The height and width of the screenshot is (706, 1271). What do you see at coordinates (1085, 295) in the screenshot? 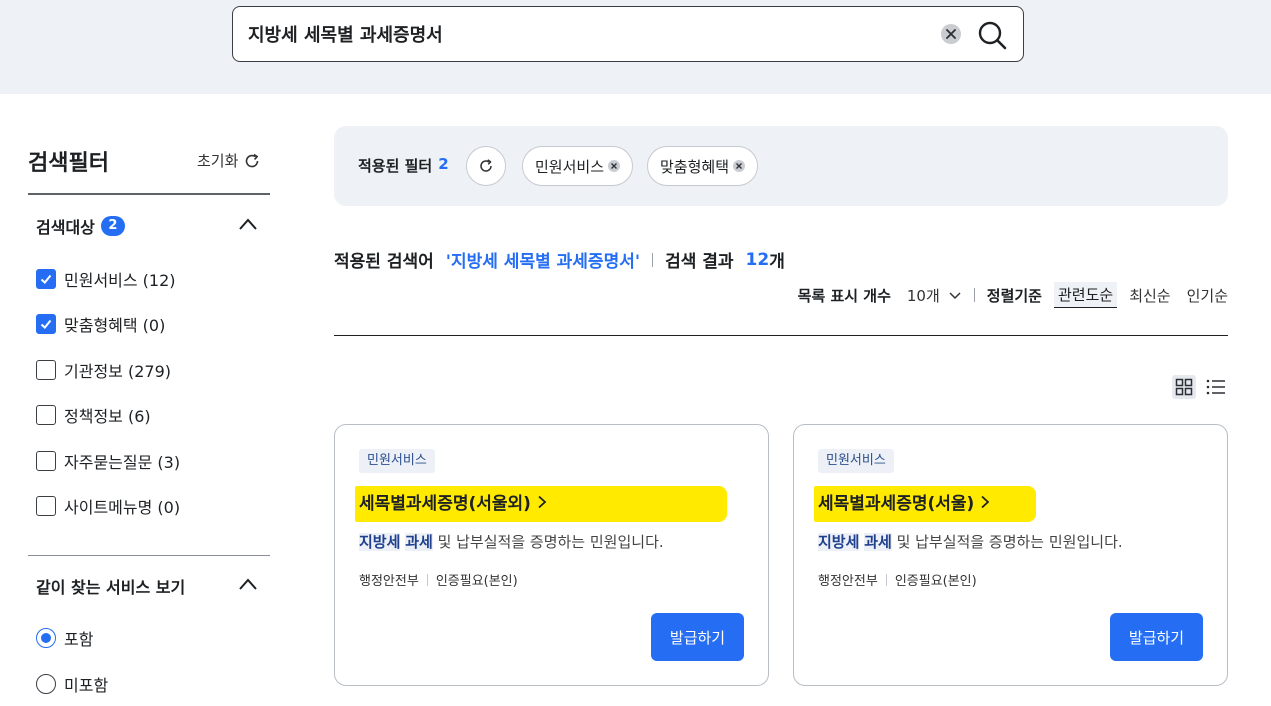
I see `sort-relevance: 관련도순` at bounding box center [1085, 295].